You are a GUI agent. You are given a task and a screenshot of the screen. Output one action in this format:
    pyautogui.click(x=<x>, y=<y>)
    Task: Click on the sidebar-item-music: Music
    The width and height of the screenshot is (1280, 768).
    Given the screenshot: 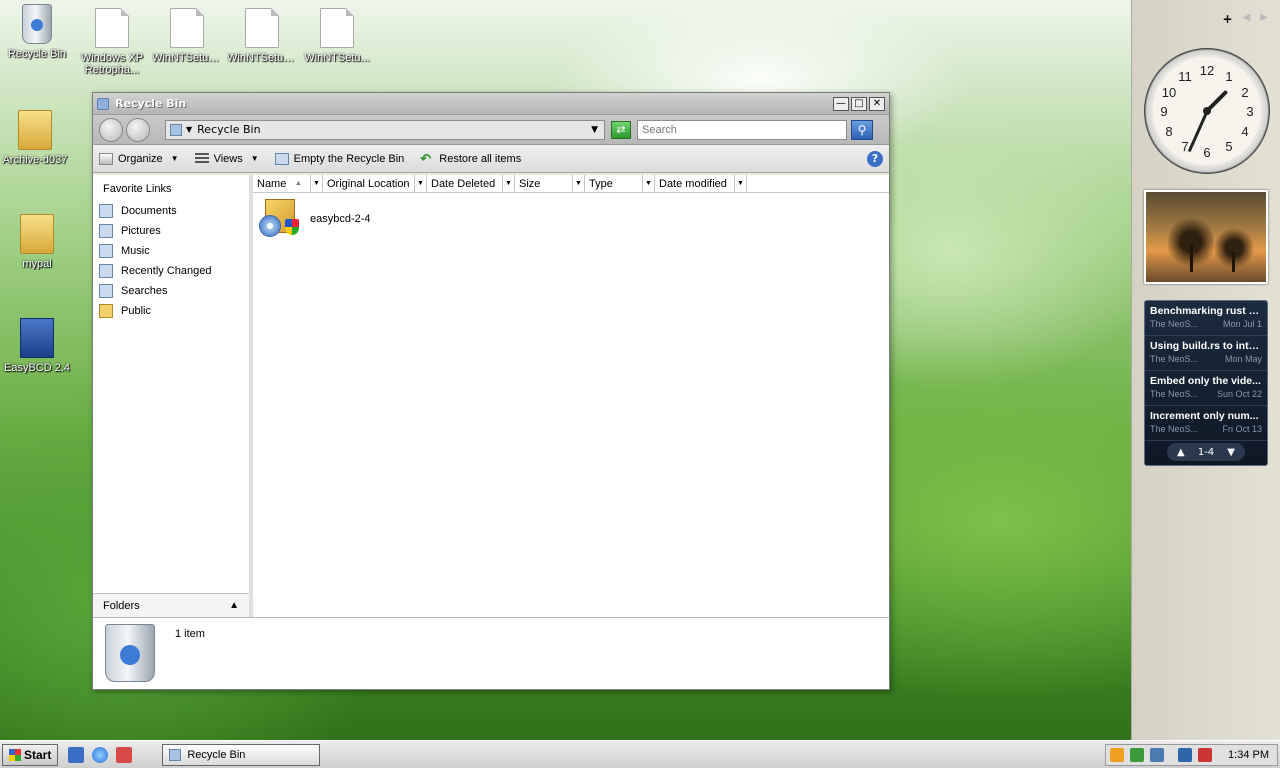 What is the action you would take?
    pyautogui.click(x=171, y=251)
    